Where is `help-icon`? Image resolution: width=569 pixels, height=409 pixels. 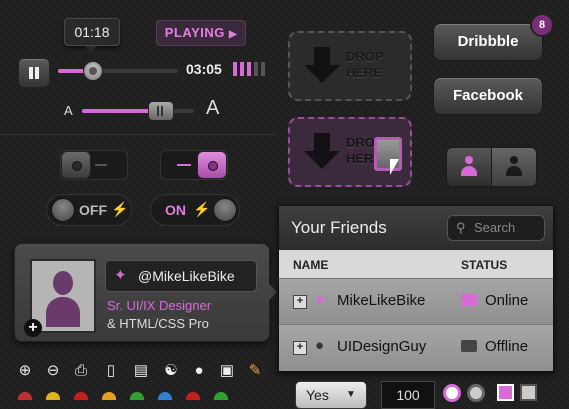 help-icon is located at coordinates (165, 396).